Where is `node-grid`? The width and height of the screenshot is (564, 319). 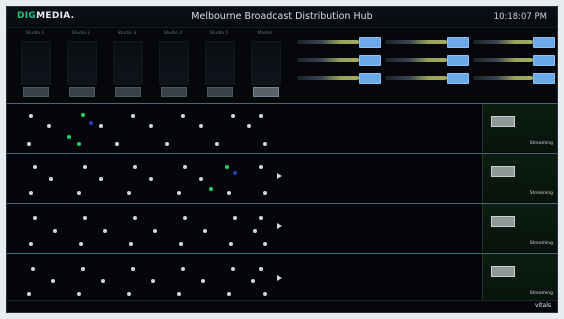 node-grid is located at coordinates (150, 178).